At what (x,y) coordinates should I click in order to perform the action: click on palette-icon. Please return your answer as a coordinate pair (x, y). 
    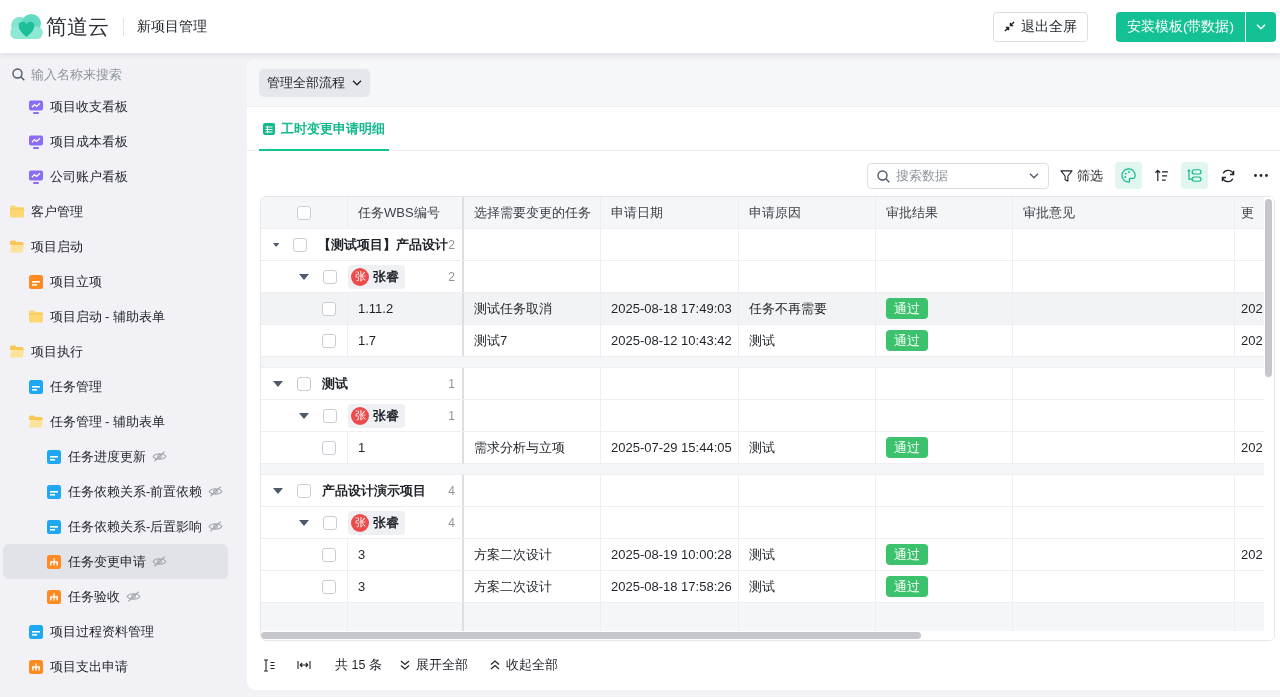
    Looking at the image, I should click on (1128, 175).